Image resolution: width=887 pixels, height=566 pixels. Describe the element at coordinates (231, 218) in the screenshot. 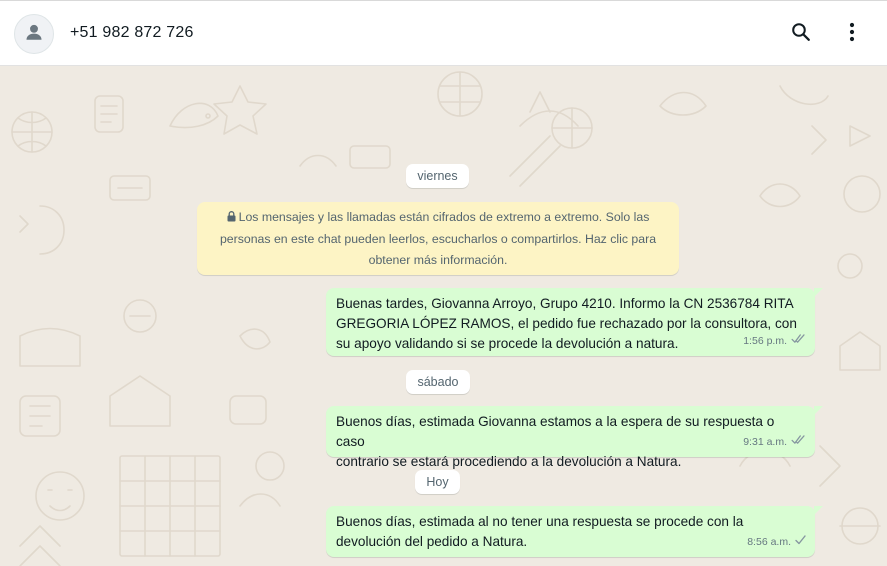

I see `lock-icon` at that location.